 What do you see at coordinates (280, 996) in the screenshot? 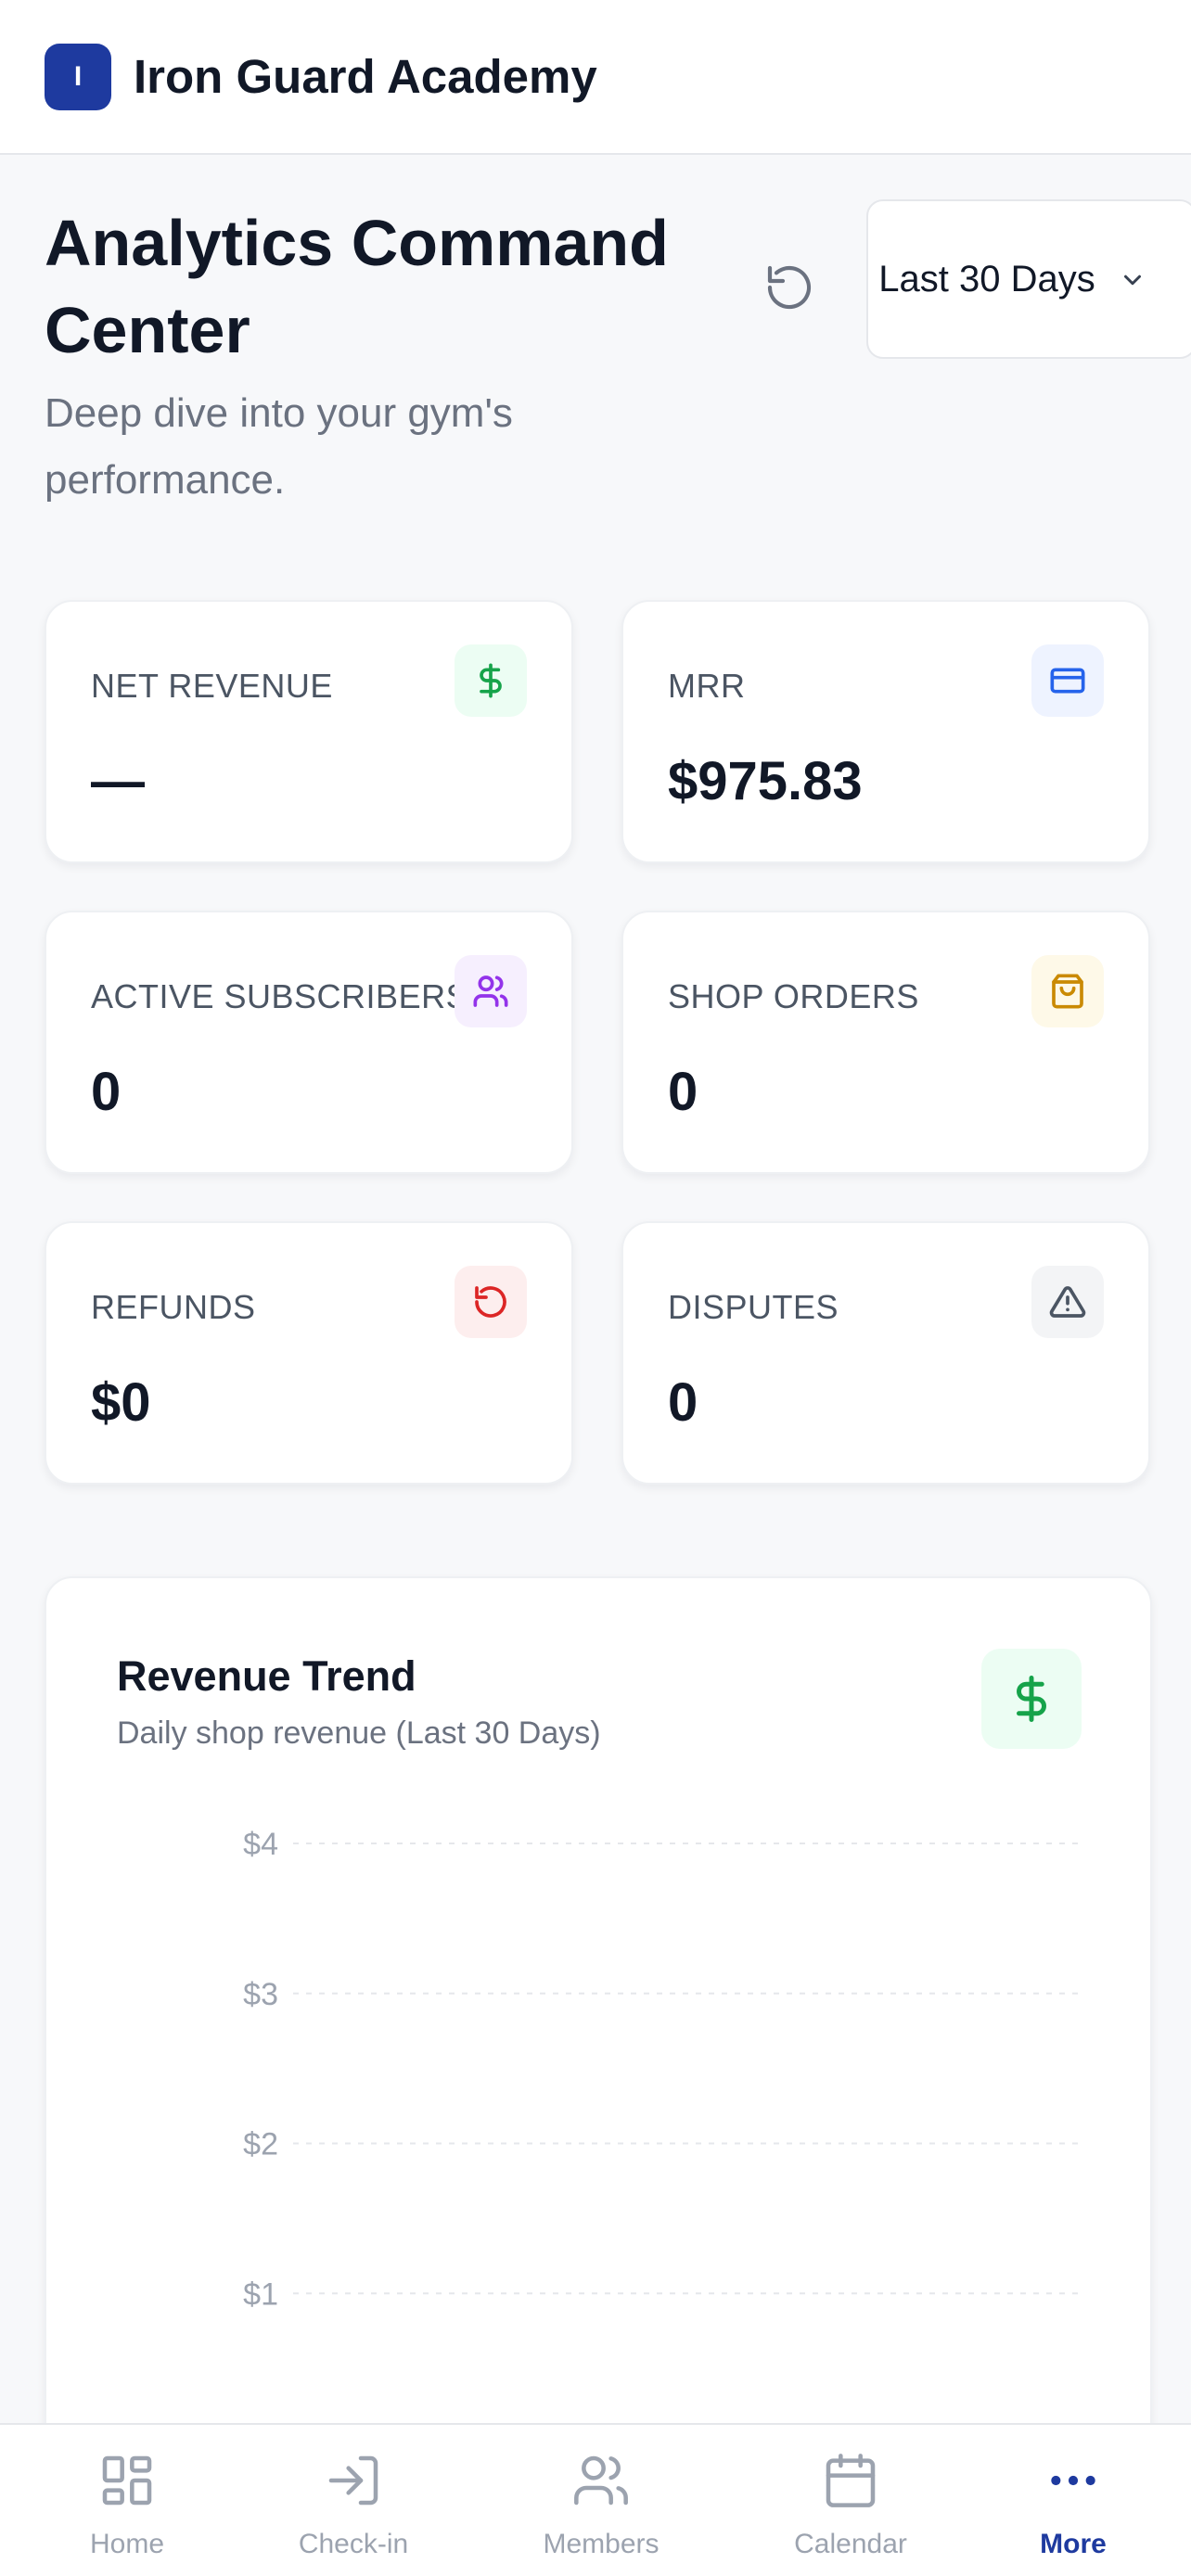
I see `stat-label: ACTIVE SUBSCRIBERS` at bounding box center [280, 996].